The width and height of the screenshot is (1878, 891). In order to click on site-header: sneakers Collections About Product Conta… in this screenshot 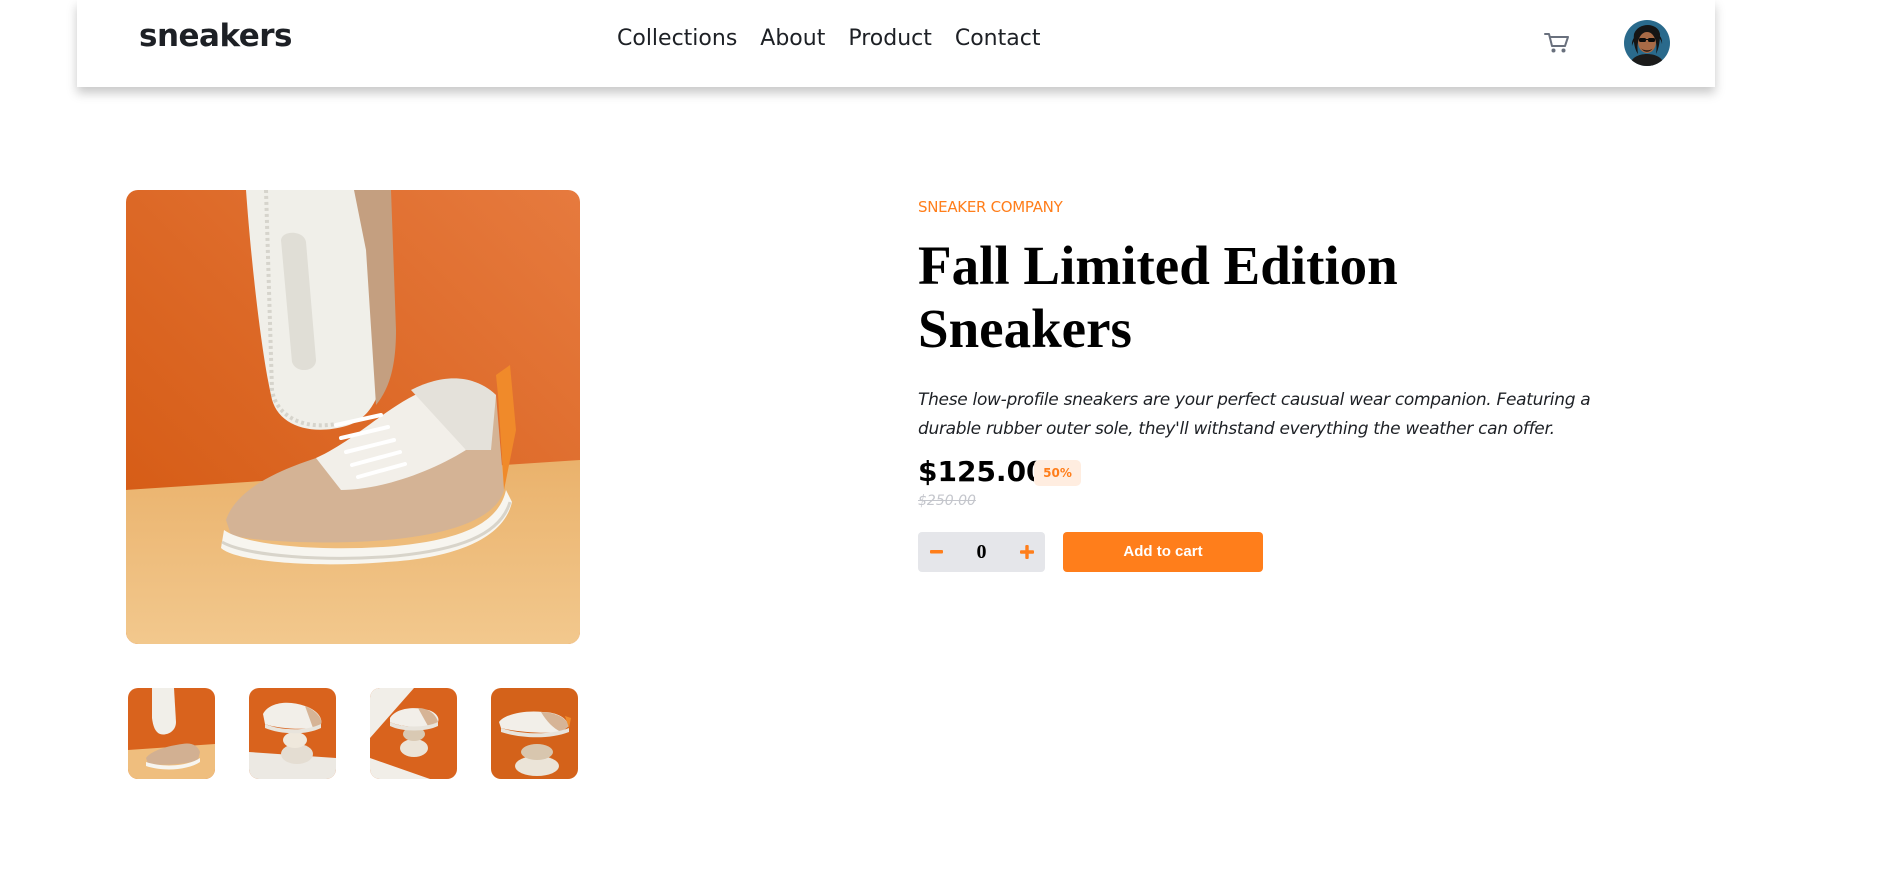, I will do `click(896, 43)`.